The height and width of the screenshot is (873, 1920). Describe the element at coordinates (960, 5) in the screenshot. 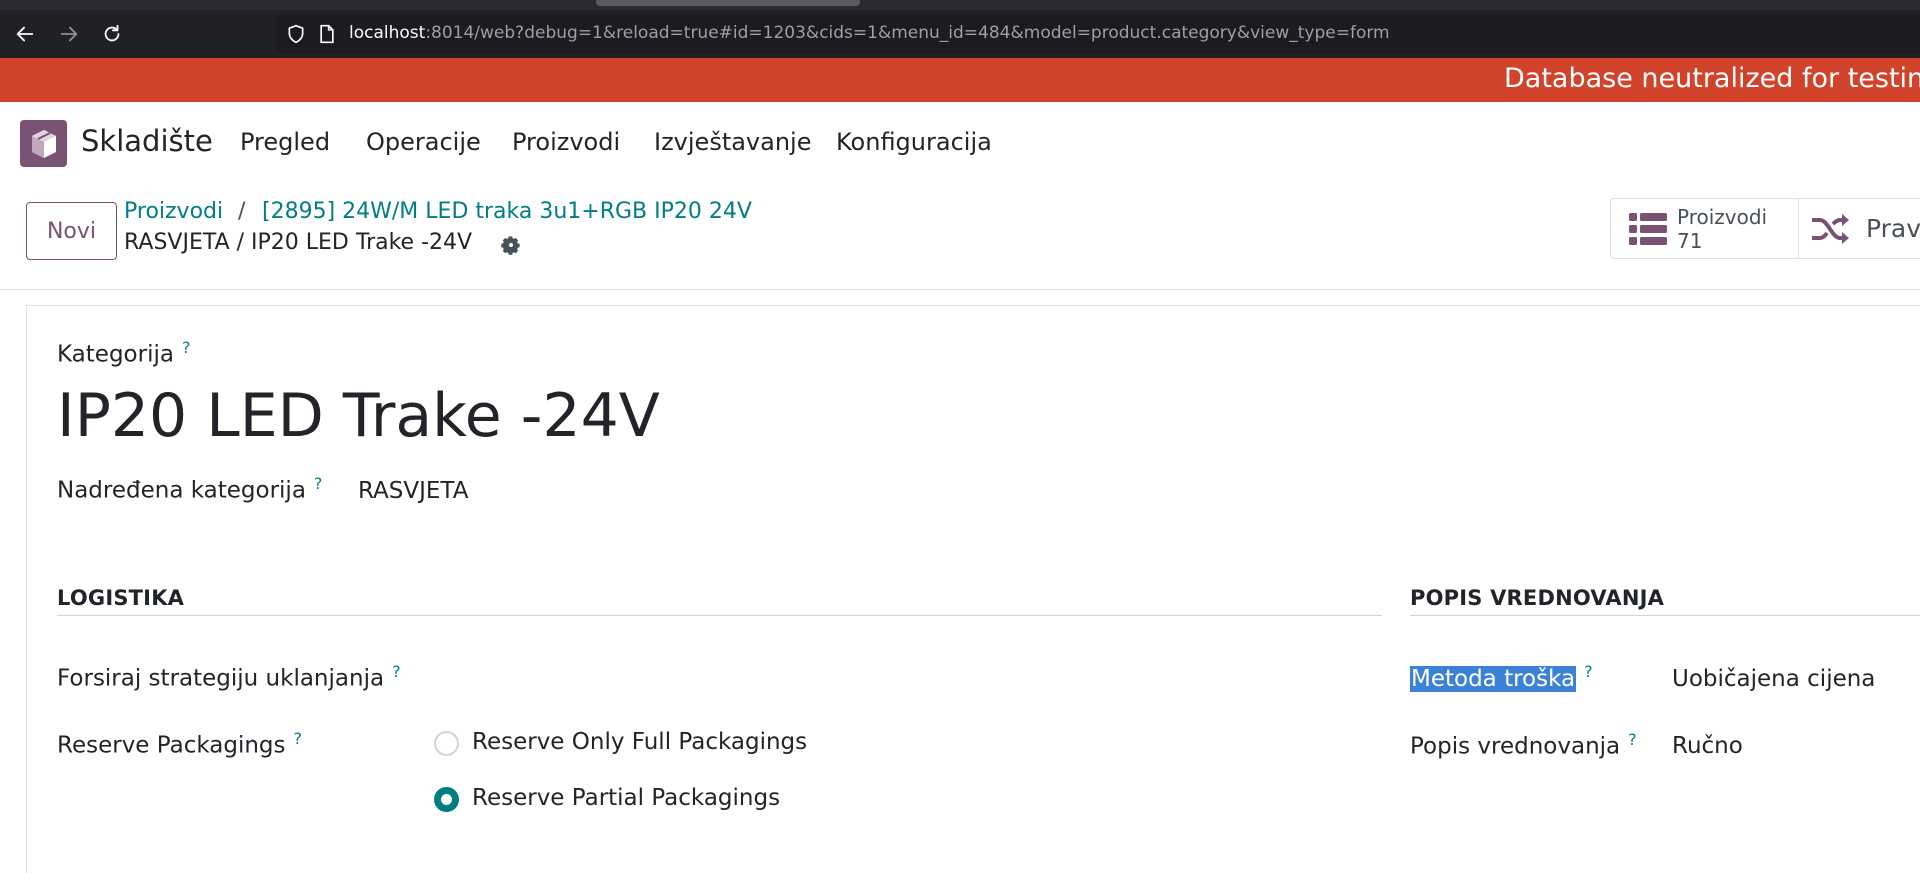

I see `tab-strip` at that location.